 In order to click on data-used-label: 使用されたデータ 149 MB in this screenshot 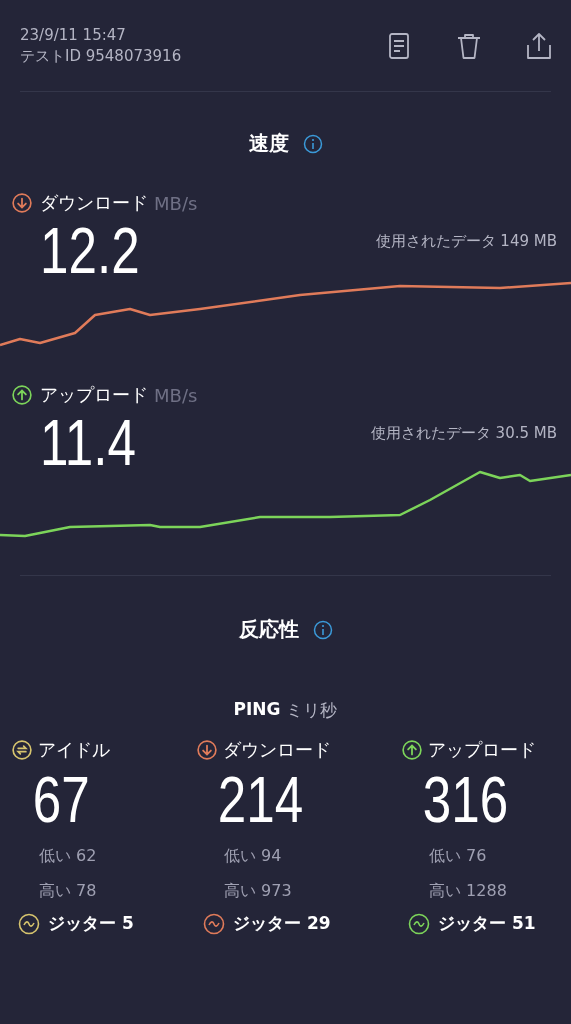, I will do `click(465, 241)`.